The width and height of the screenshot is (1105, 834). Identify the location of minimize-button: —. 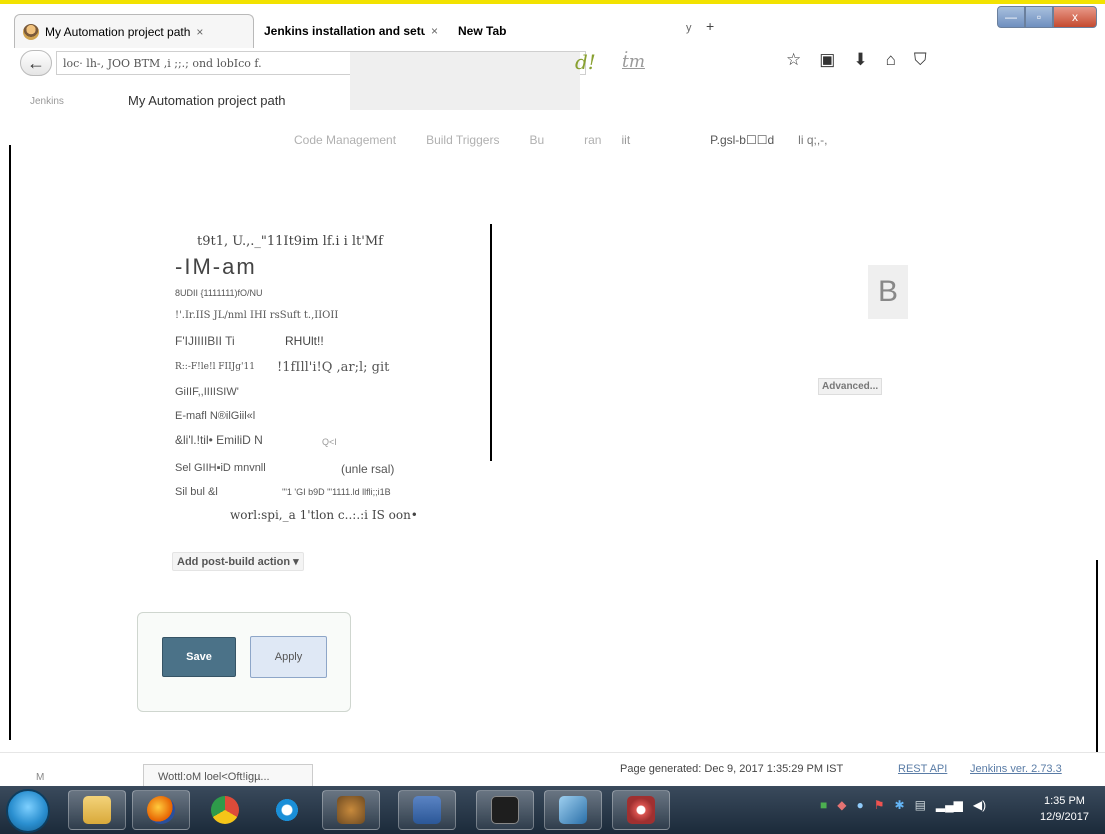
(1011, 17).